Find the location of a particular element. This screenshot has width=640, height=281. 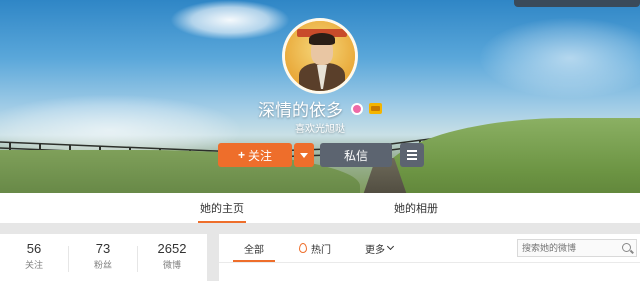

more-menu-button is located at coordinates (412, 155).